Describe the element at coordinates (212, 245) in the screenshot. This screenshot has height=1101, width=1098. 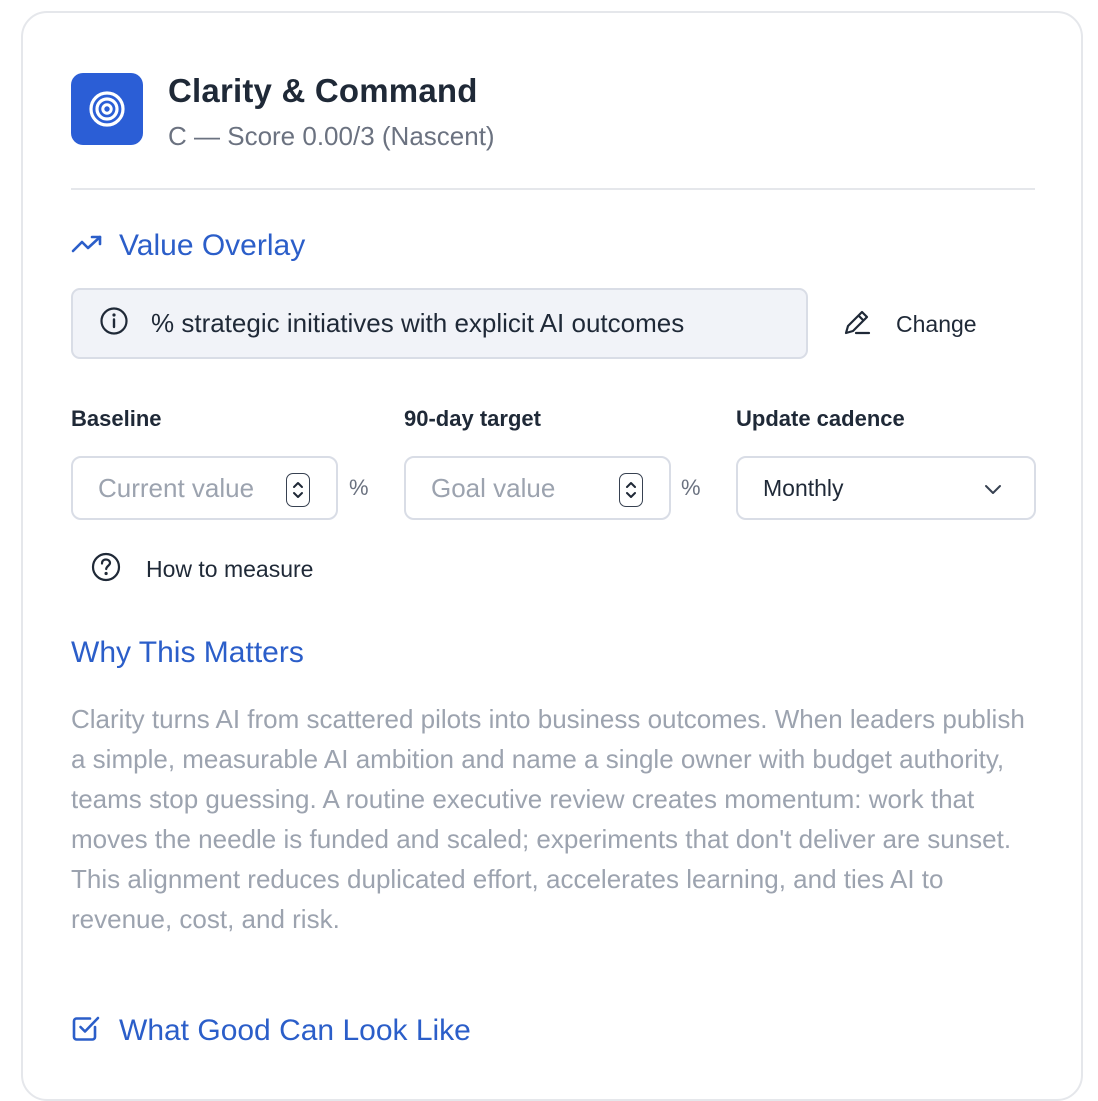
I see `section-title: Value Overlay` at that location.